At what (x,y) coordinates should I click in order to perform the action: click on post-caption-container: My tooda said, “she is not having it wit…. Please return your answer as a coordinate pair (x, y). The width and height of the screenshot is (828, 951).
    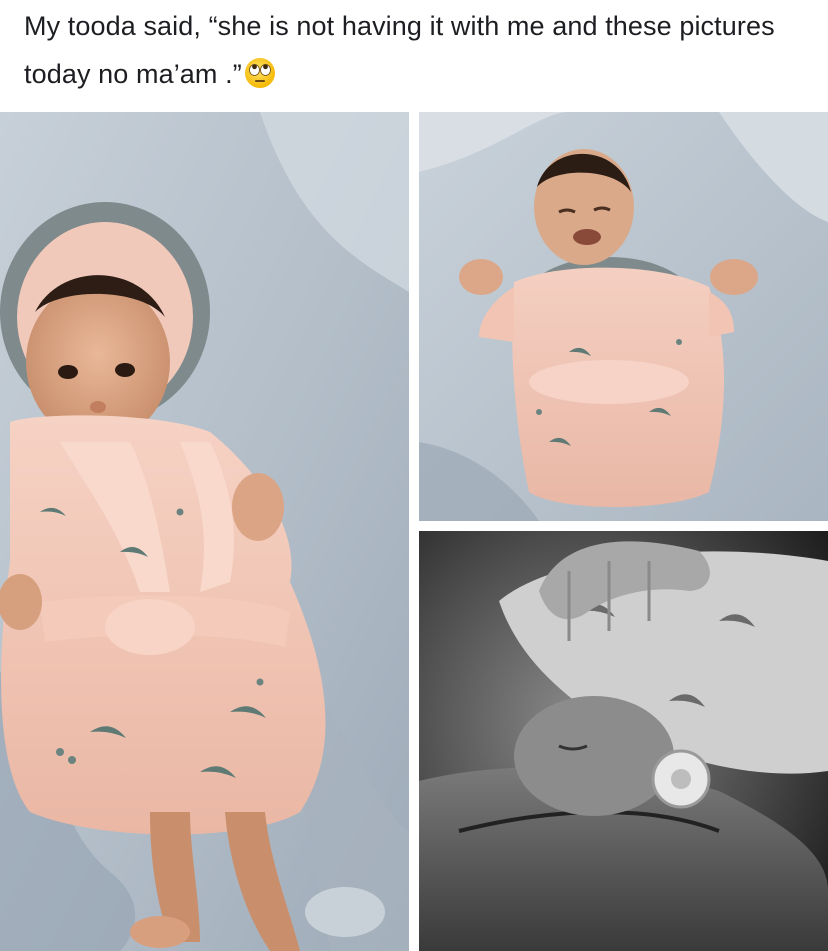
    Looking at the image, I should click on (419, 53).